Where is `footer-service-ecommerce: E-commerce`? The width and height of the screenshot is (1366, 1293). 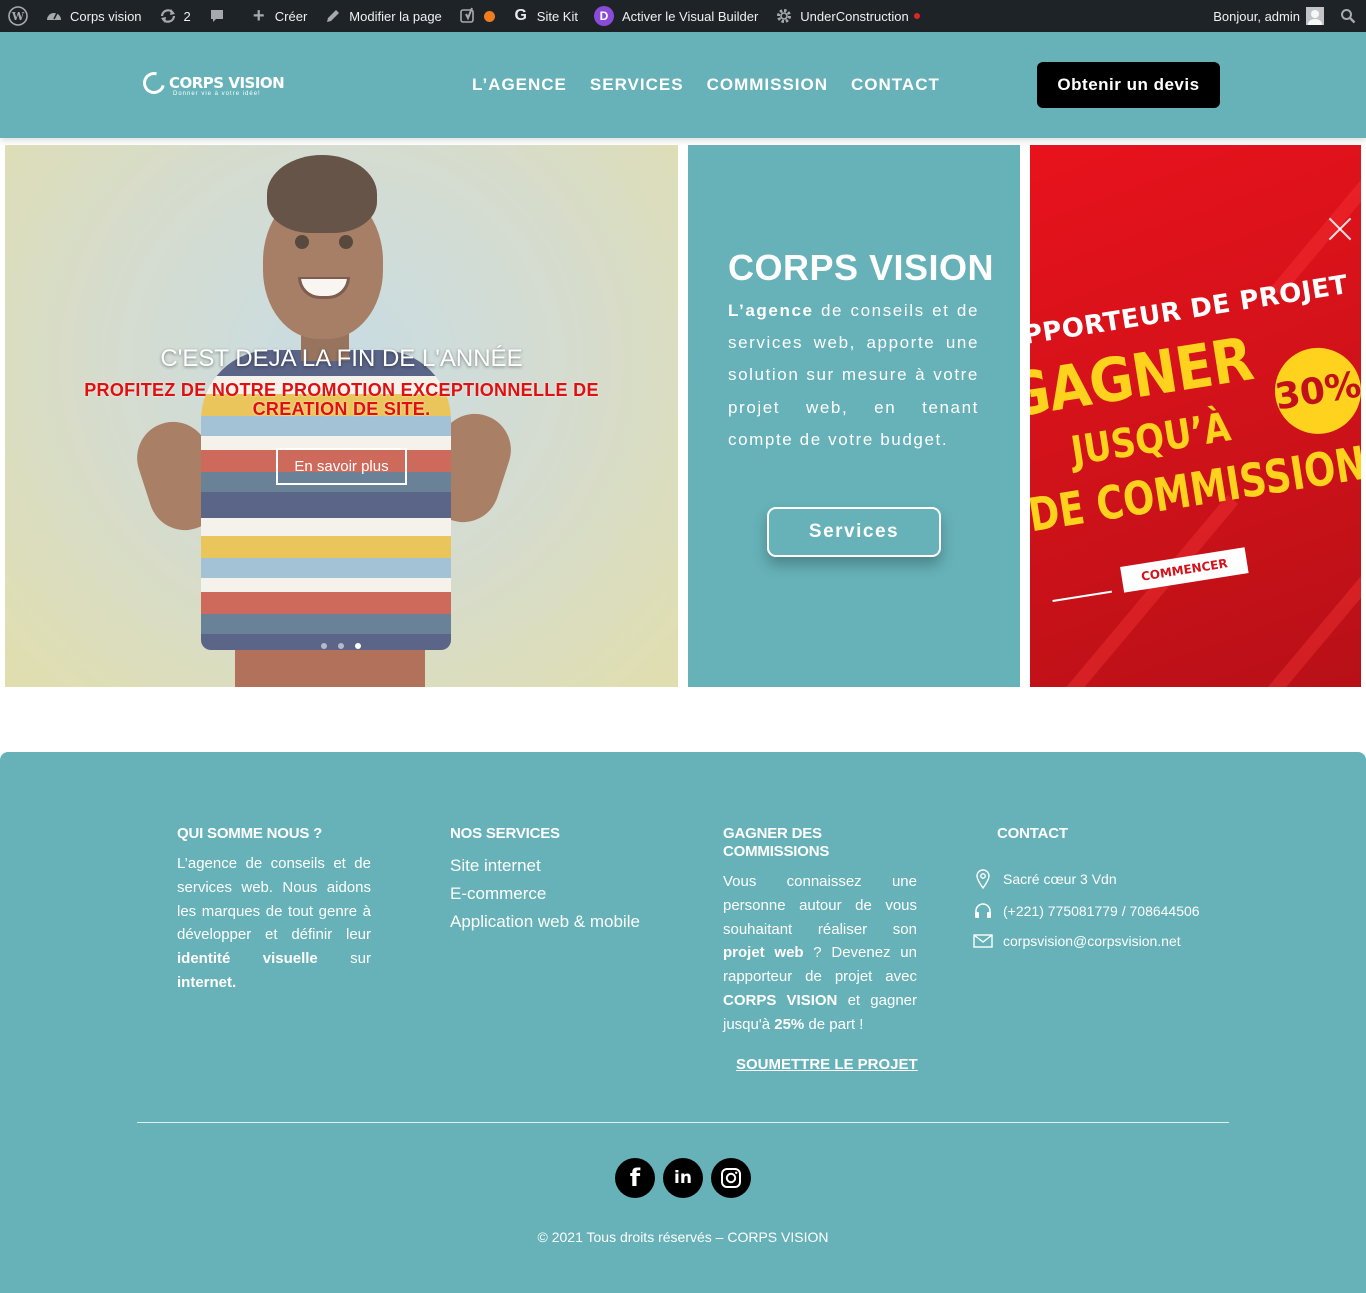 footer-service-ecommerce: E-commerce is located at coordinates (547, 894).